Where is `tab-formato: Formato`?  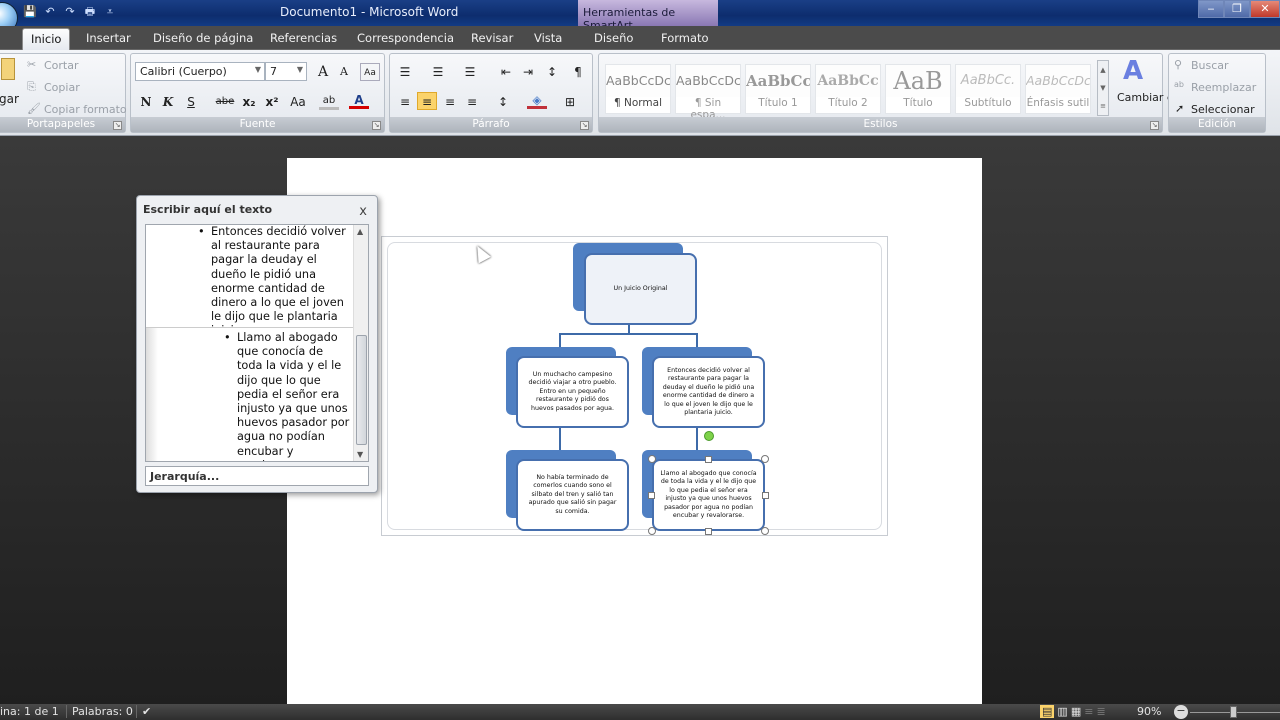 tab-formato: Formato is located at coordinates (685, 39).